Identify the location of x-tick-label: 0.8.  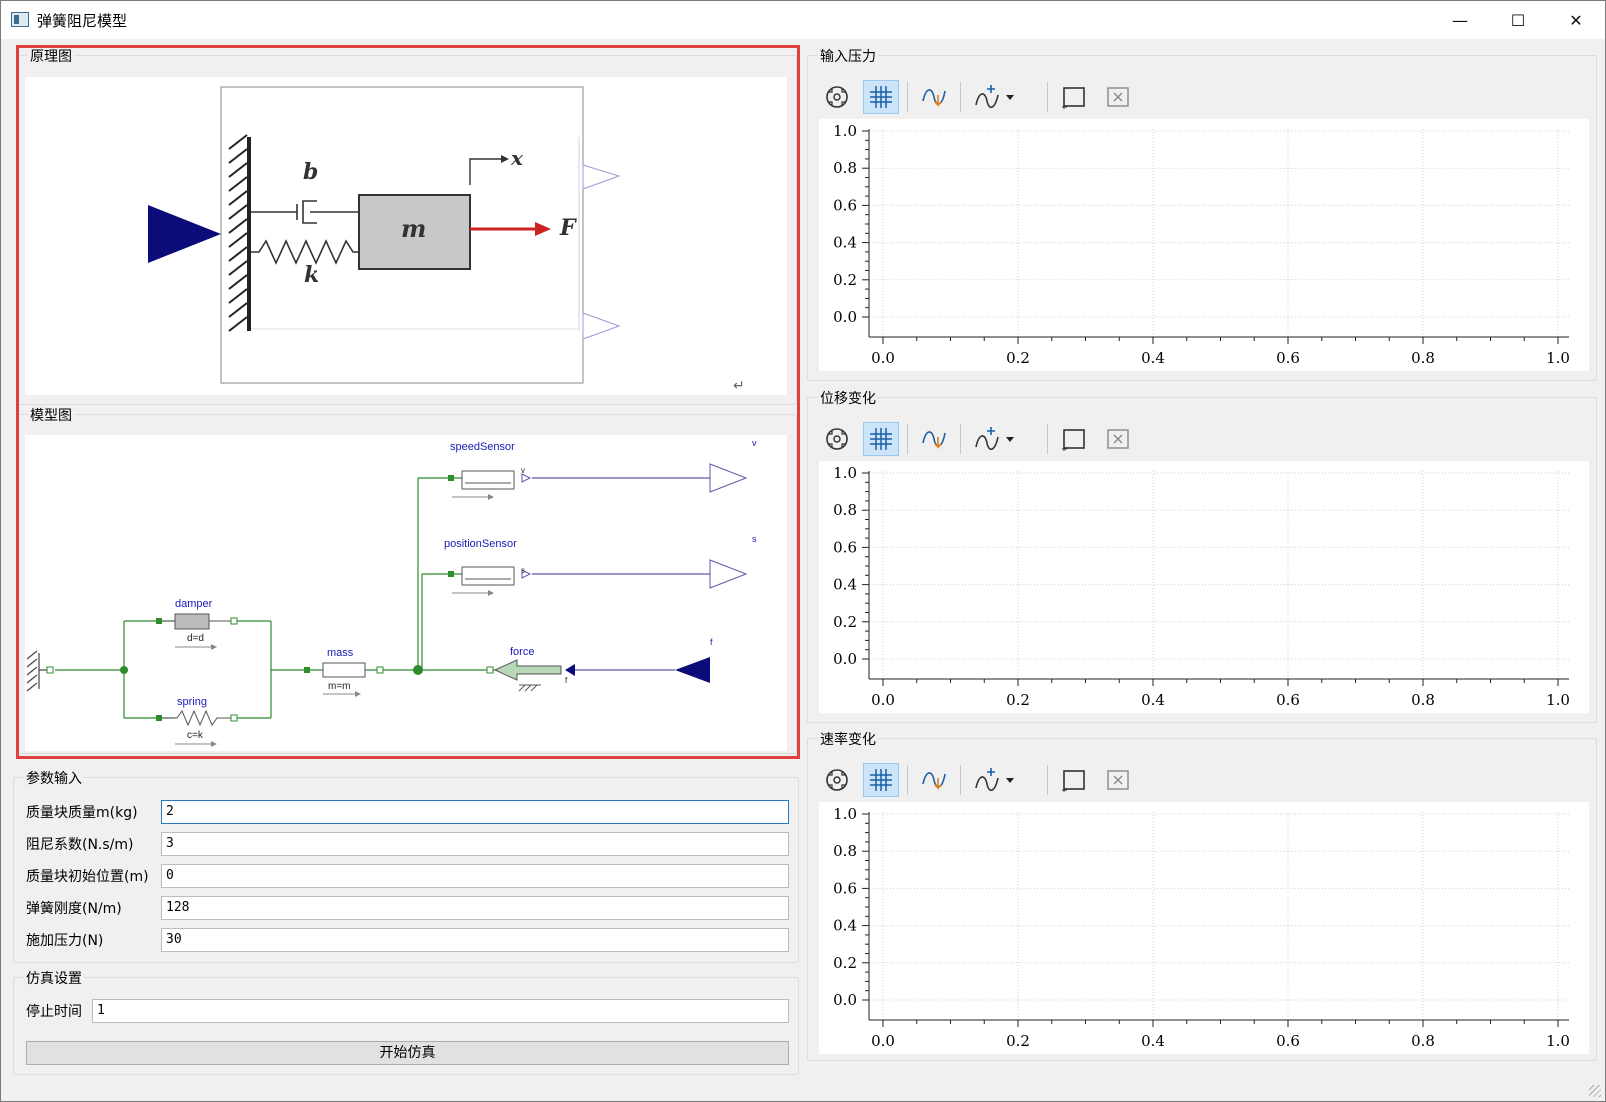
(1423, 700).